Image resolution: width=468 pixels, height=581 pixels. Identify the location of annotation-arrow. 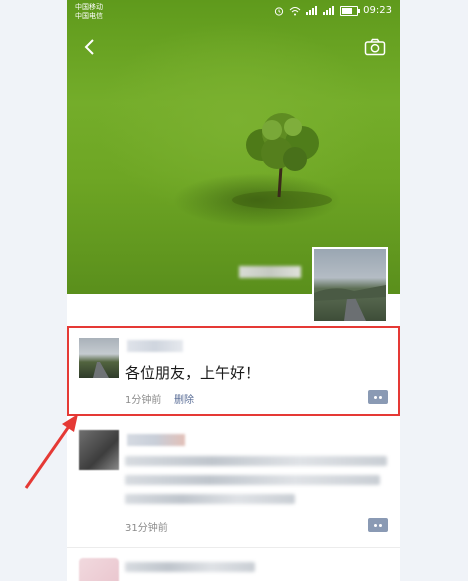
(51, 451).